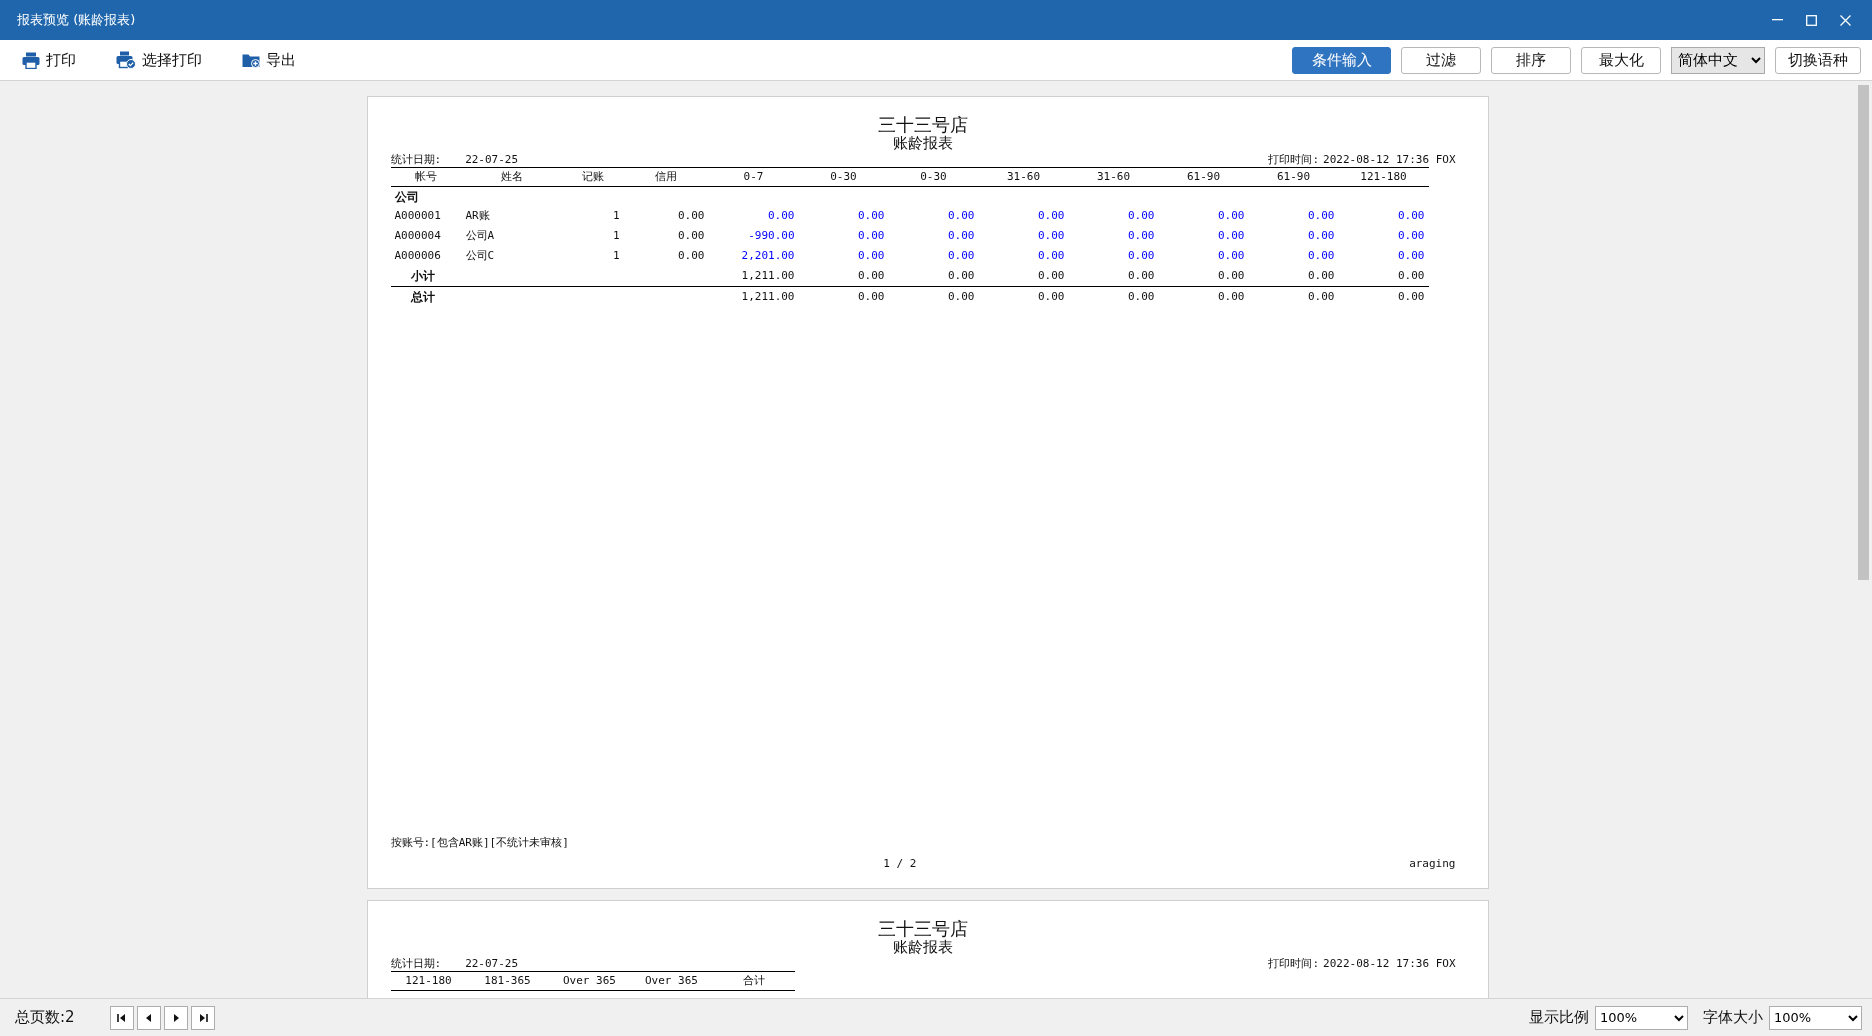 The height and width of the screenshot is (1036, 1872). I want to click on column-header: 信用, so click(666, 177).